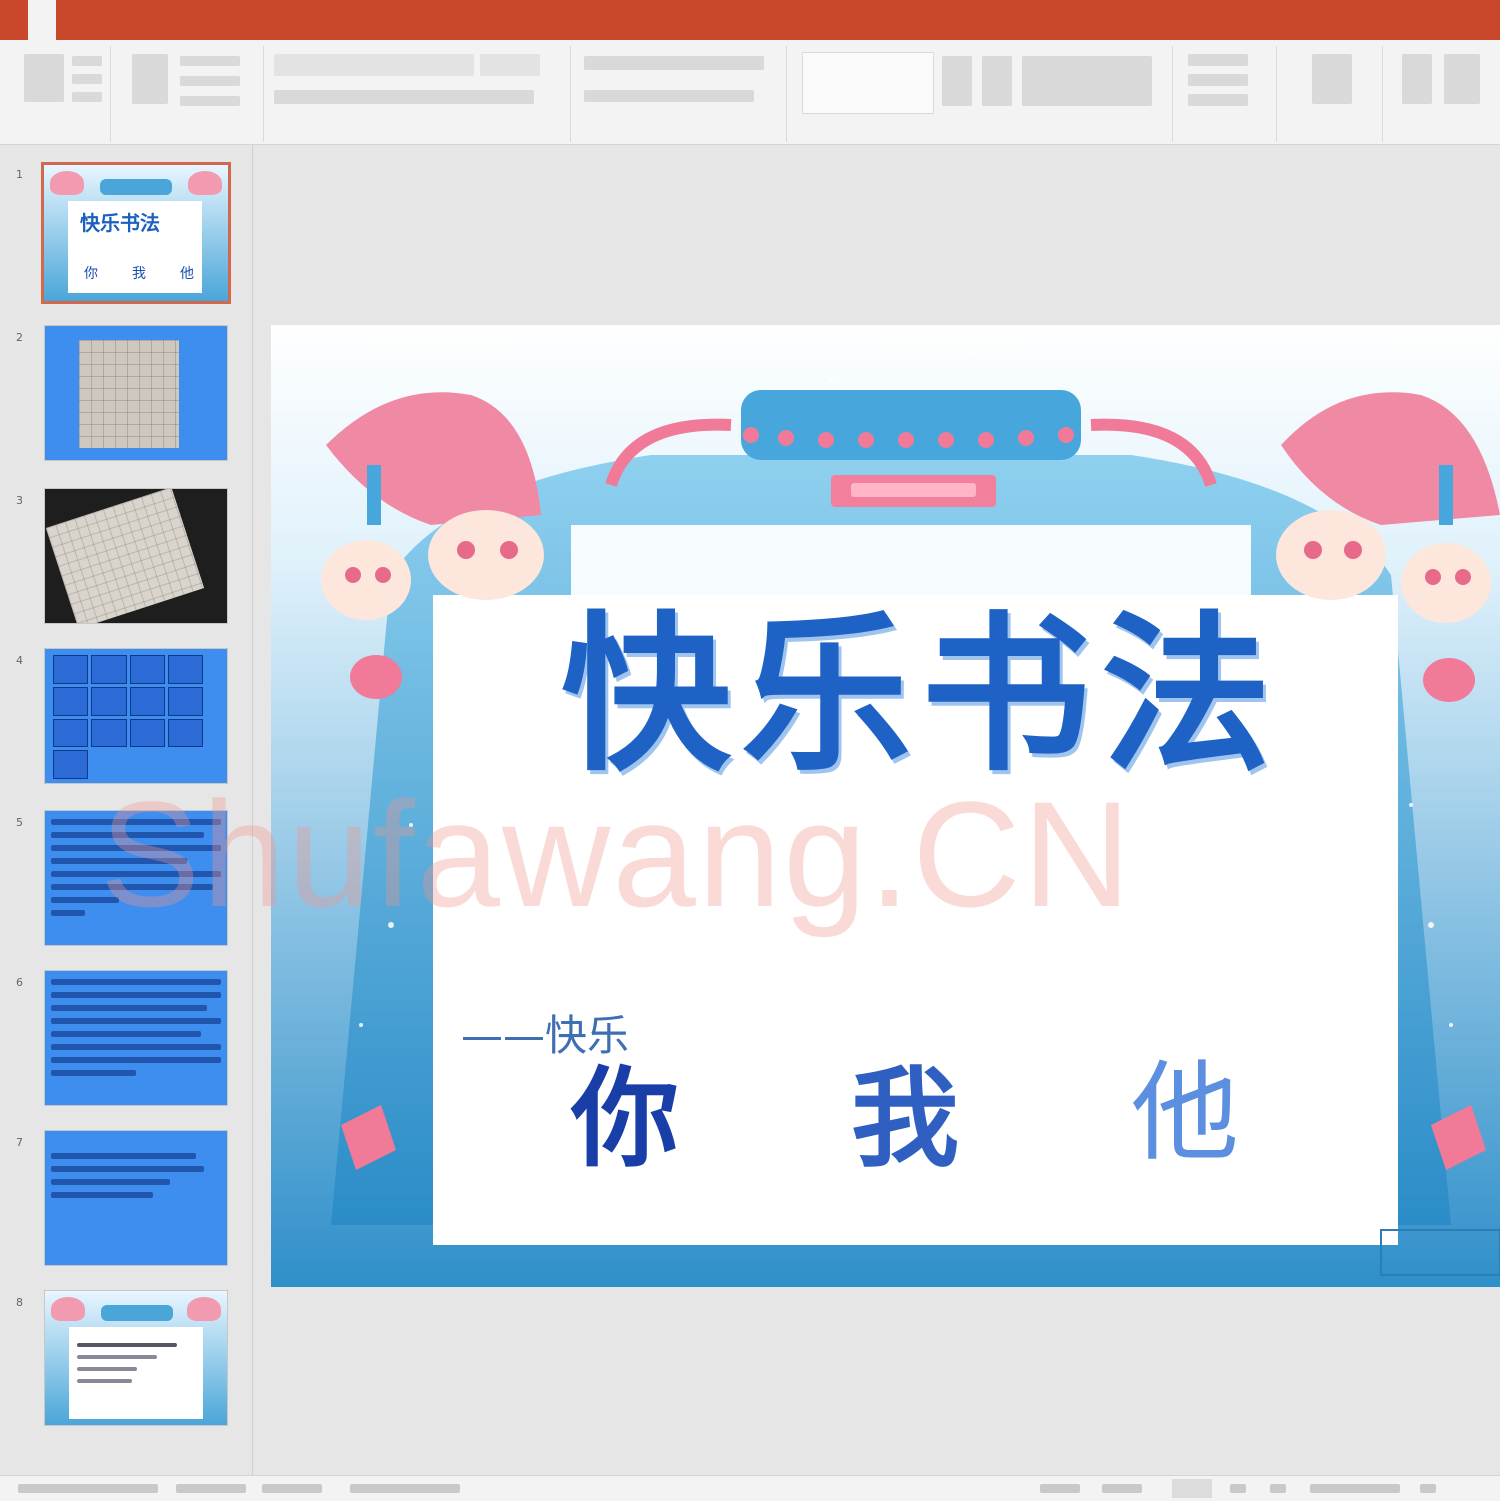 This screenshot has width=1500, height=1501. Describe the element at coordinates (1087, 81) in the screenshot. I see `shape-fill-outline` at that location.